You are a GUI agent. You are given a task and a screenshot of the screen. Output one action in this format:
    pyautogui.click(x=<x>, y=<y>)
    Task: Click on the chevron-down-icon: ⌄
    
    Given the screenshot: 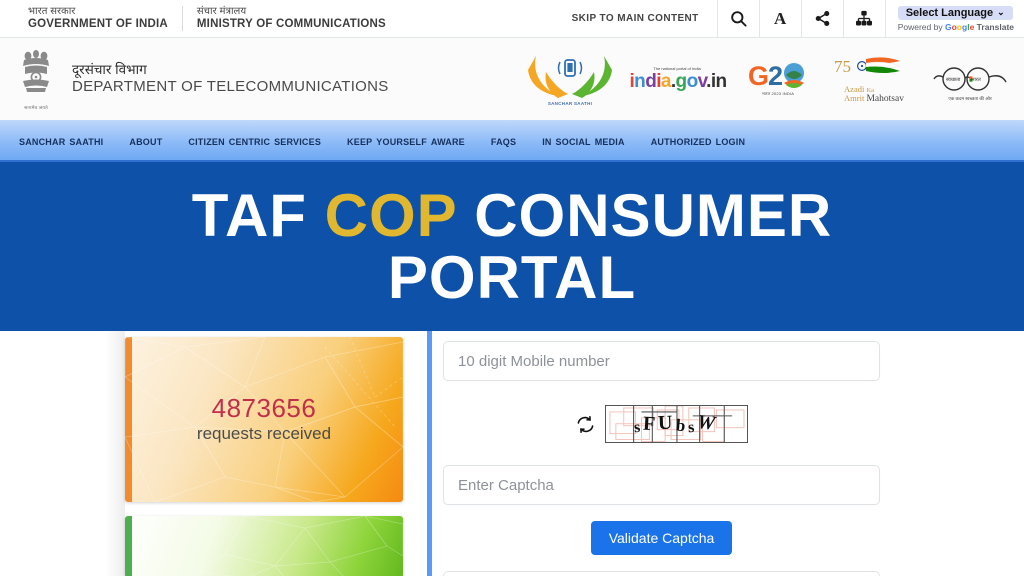 What is the action you would take?
    pyautogui.click(x=1001, y=12)
    